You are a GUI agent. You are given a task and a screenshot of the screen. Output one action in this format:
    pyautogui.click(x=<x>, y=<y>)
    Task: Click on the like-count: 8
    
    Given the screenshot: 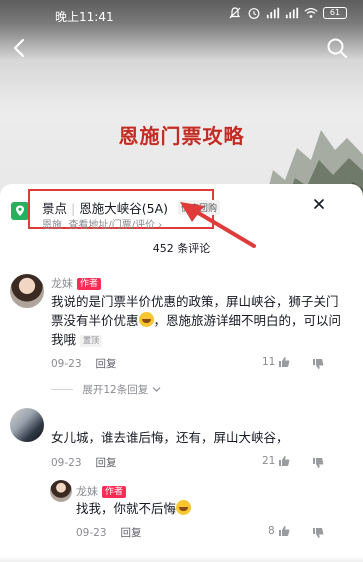 What is the action you would take?
    pyautogui.click(x=271, y=531)
    